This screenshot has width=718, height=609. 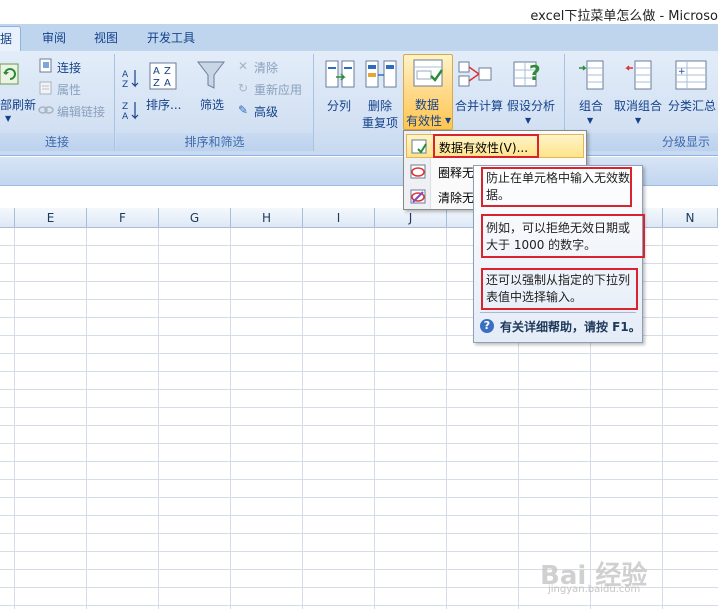 I want to click on tab-data: 据, so click(x=11, y=38).